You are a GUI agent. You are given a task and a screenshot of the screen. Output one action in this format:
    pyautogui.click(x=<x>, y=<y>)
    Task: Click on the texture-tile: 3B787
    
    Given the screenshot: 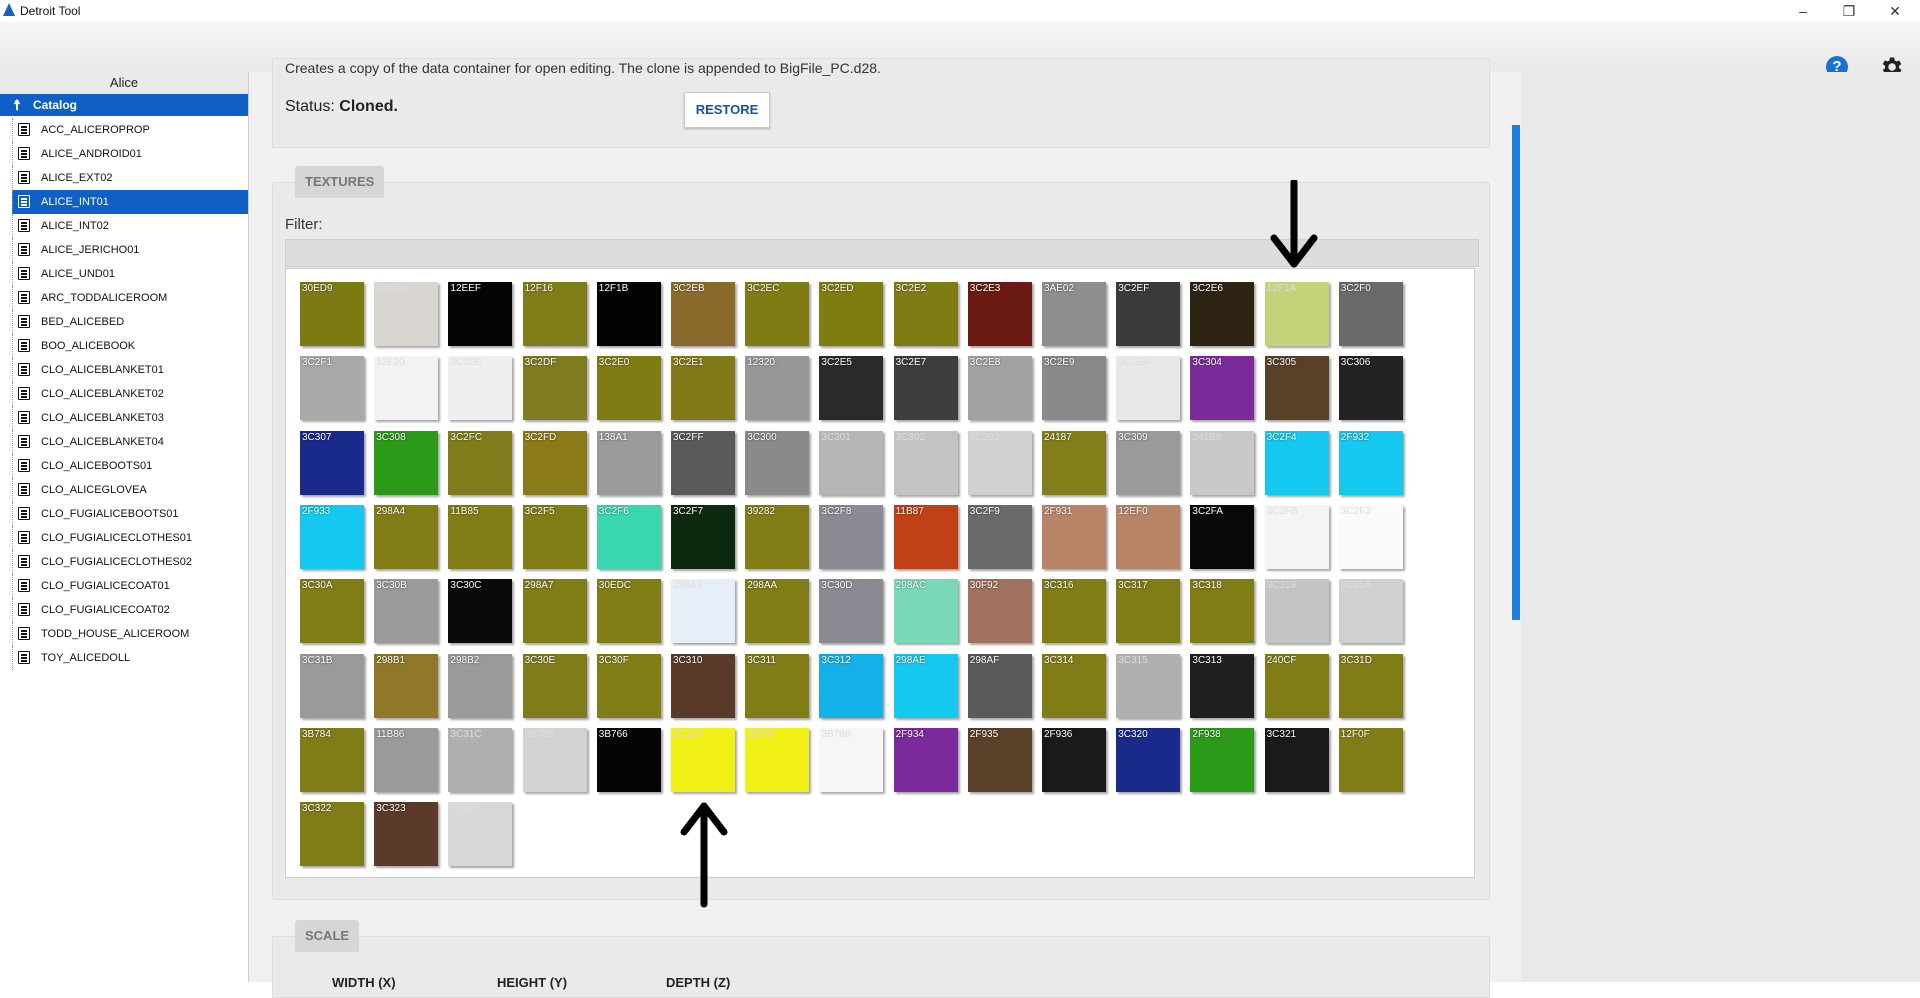 What is the action you would take?
    pyautogui.click(x=777, y=759)
    